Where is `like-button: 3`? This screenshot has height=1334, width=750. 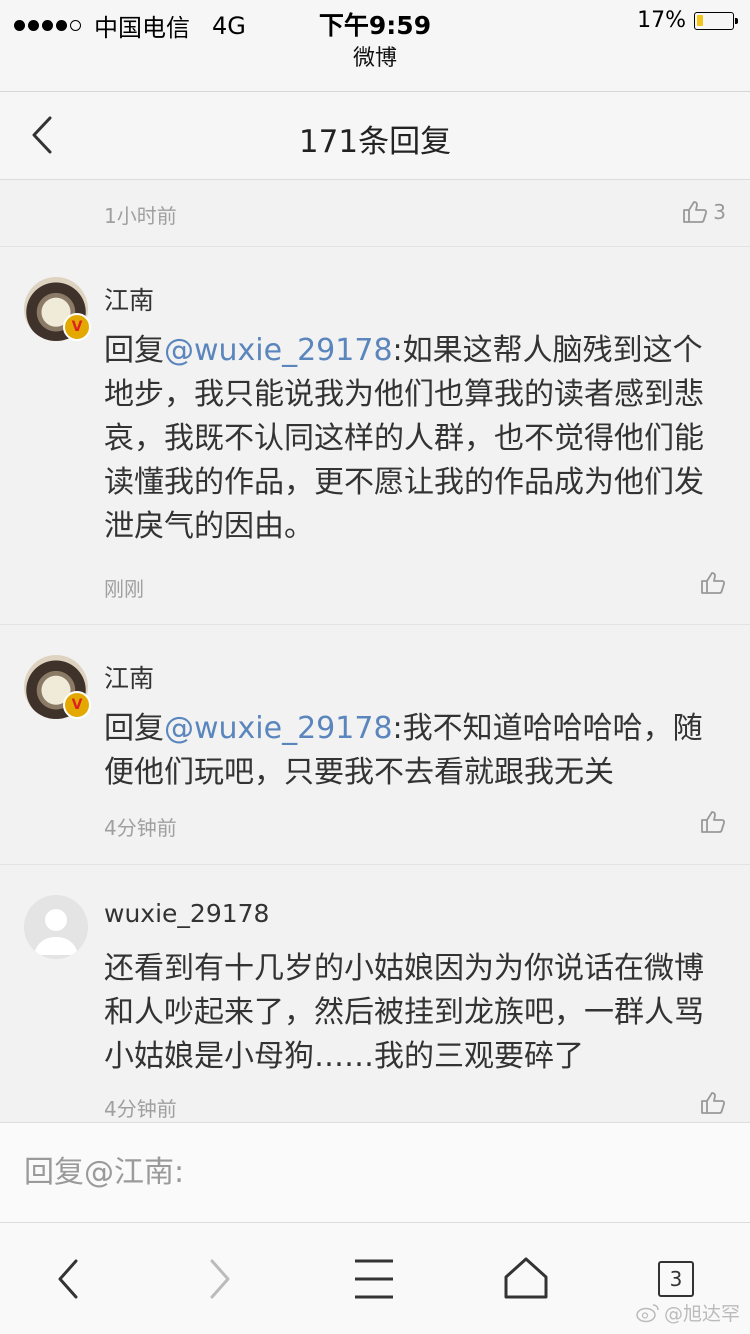
like-button: 3 is located at coordinates (704, 212).